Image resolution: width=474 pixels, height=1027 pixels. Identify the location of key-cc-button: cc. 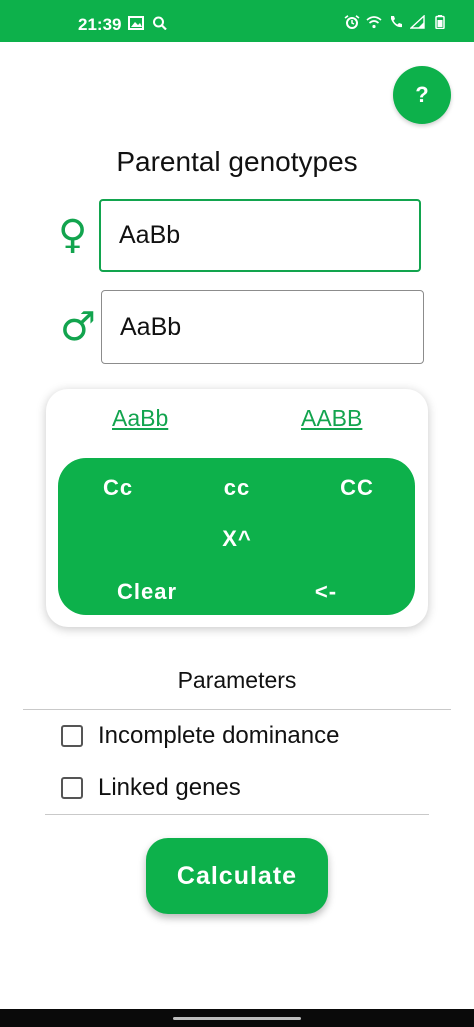
(237, 488).